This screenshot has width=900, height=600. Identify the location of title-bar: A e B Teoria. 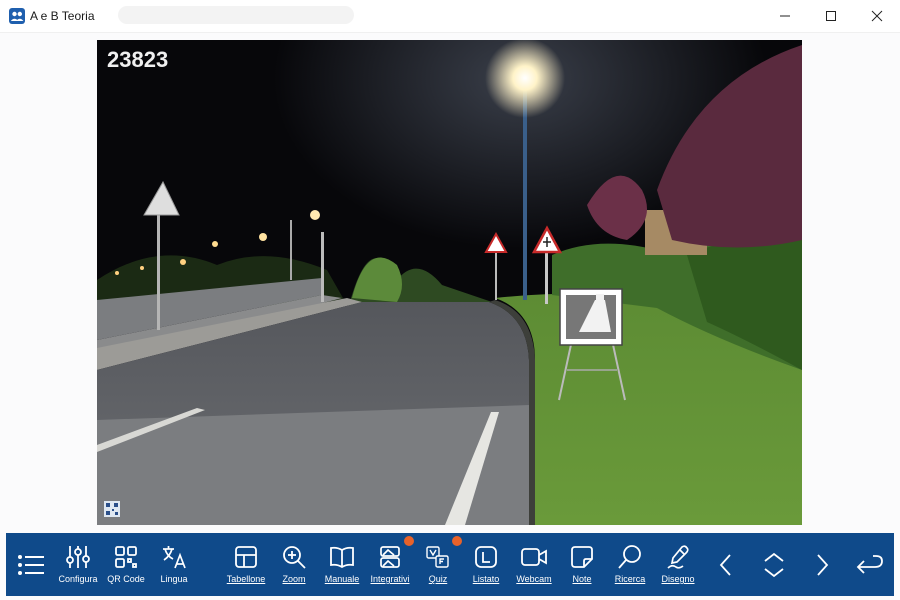
(450, 16).